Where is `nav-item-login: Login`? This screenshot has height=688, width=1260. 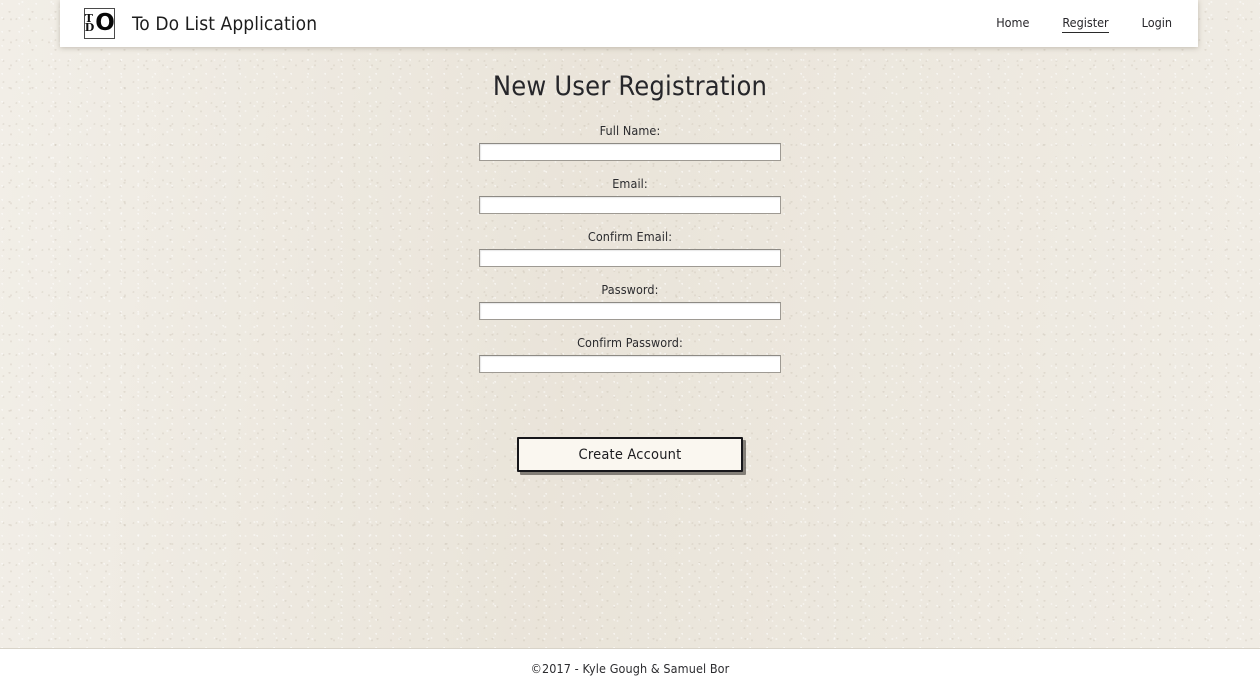
nav-item-login: Login is located at coordinates (1157, 23).